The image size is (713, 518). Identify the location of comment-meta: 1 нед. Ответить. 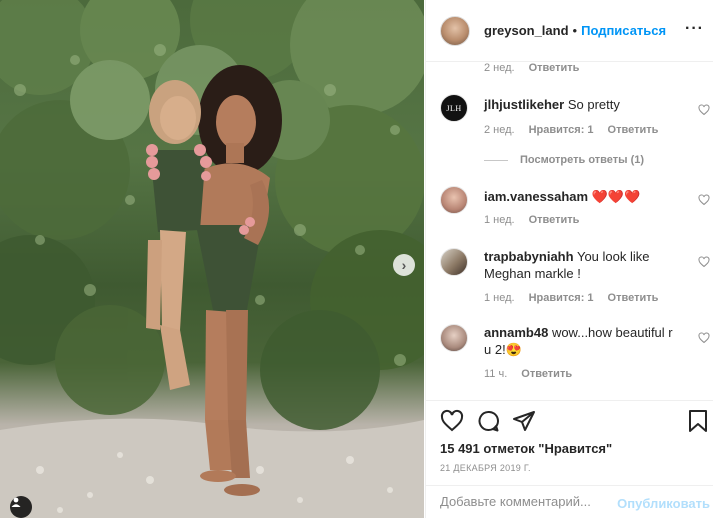
(538, 220).